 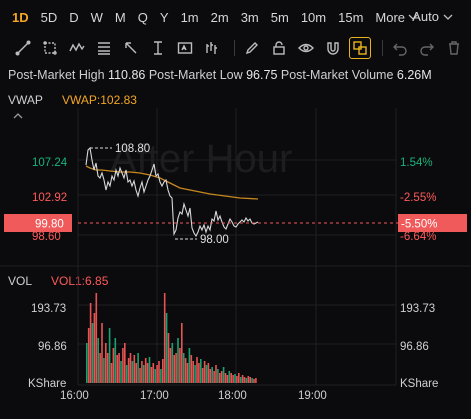 What do you see at coordinates (416, 163) in the screenshot?
I see `right-tick-high: 1.54%` at bounding box center [416, 163].